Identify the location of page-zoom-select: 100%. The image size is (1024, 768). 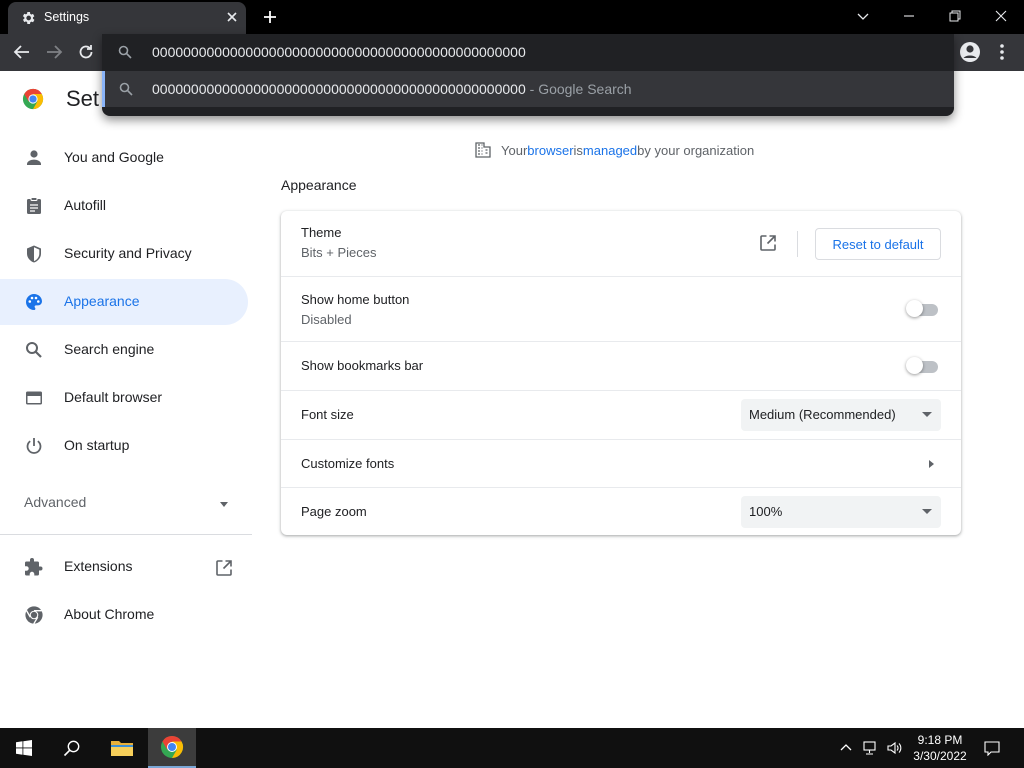
(841, 512).